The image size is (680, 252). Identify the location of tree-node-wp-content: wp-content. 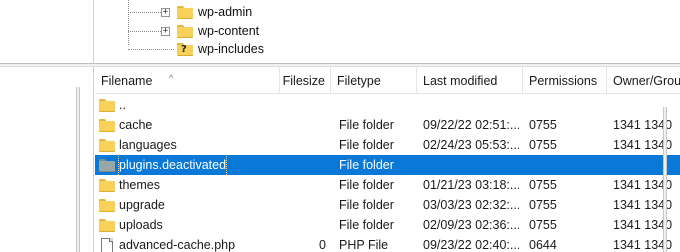
(218, 31).